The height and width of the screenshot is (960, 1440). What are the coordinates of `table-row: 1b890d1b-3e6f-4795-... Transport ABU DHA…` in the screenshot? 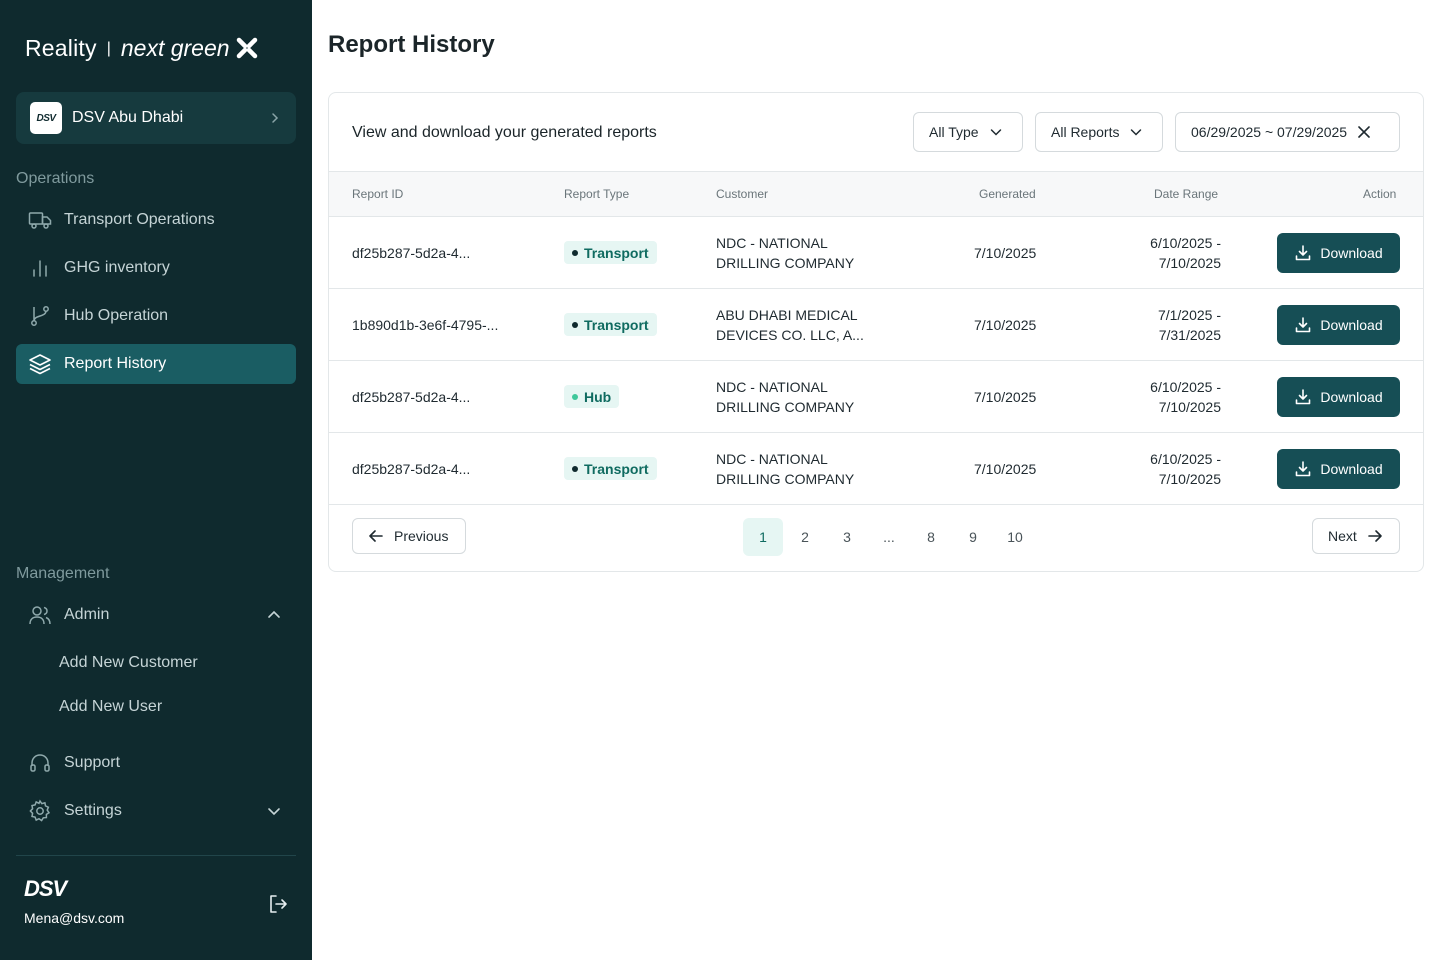 It's located at (876, 325).